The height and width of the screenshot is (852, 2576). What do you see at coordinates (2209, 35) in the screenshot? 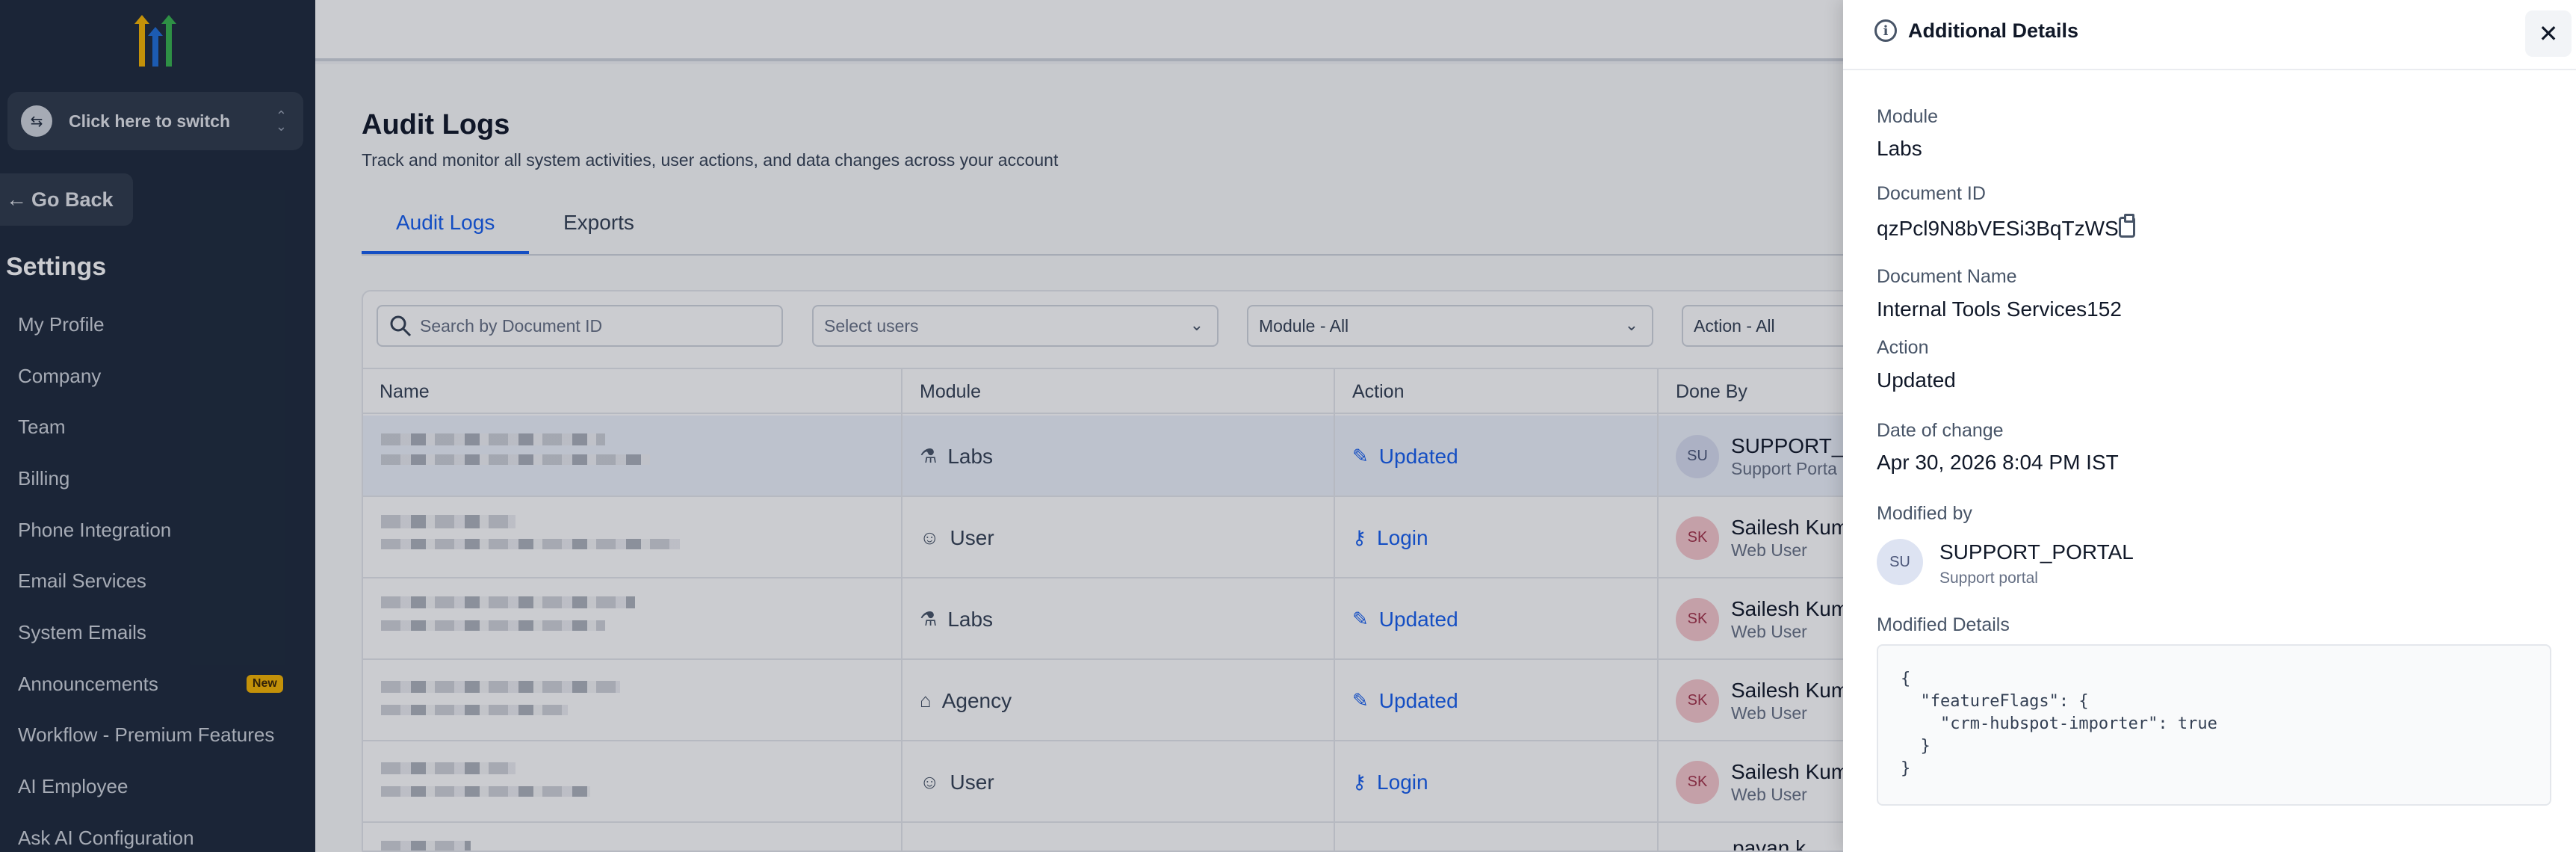
I see `details-header: i Additional Details ✕` at bounding box center [2209, 35].